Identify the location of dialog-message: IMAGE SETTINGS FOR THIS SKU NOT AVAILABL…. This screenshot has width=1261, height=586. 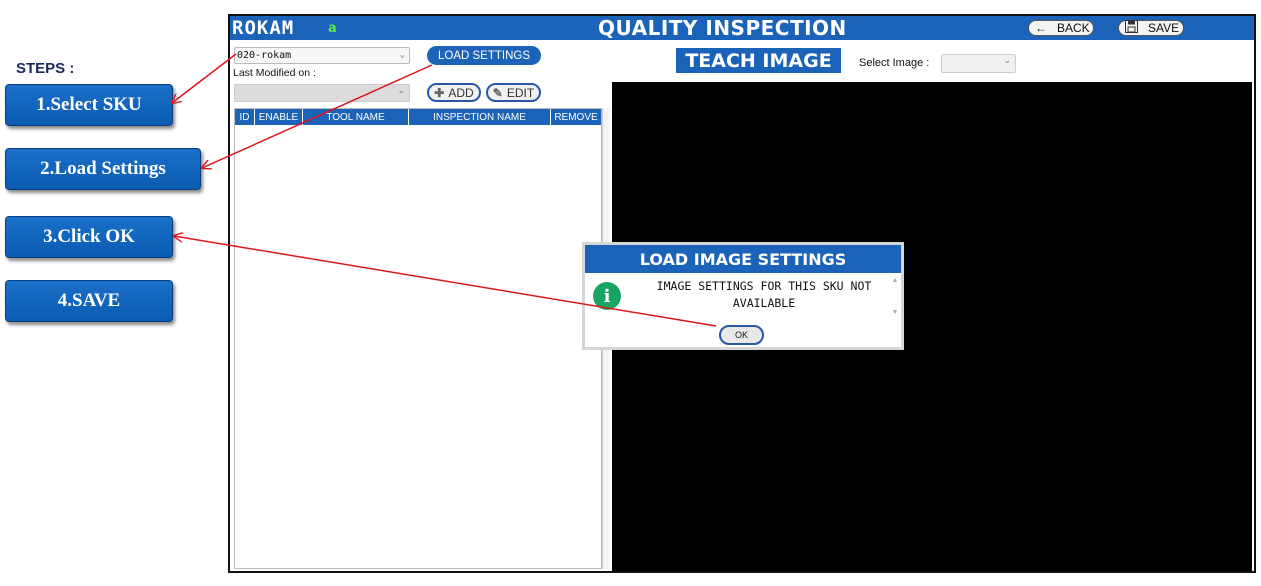
(764, 295).